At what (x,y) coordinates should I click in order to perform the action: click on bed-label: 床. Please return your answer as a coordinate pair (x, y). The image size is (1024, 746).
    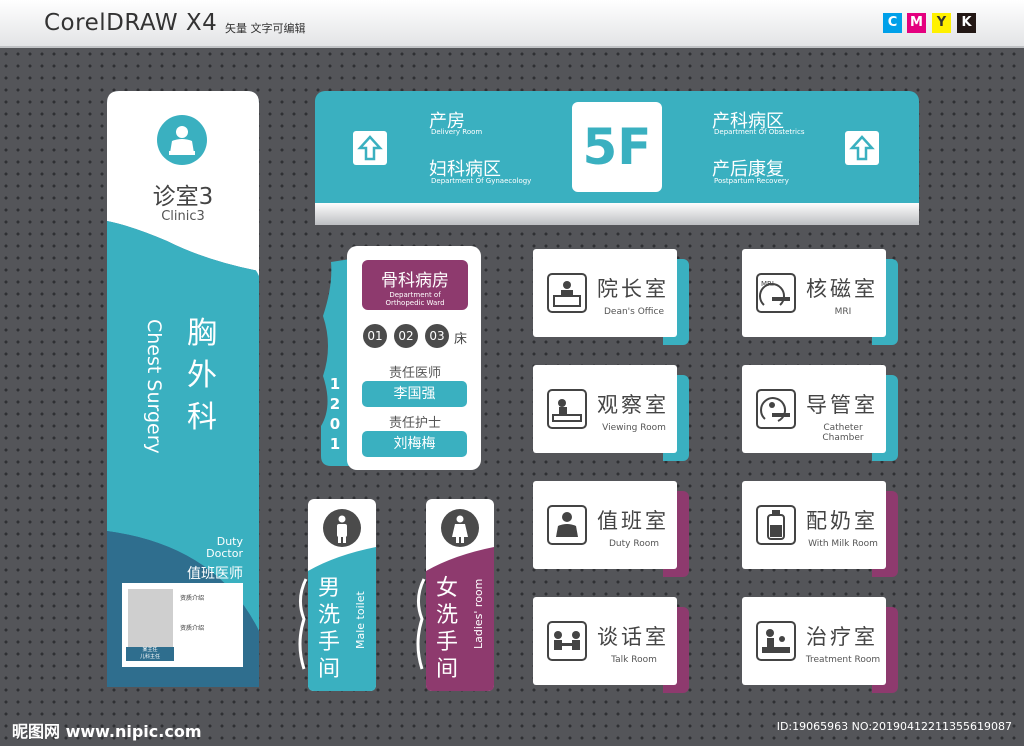
    Looking at the image, I should click on (461, 339).